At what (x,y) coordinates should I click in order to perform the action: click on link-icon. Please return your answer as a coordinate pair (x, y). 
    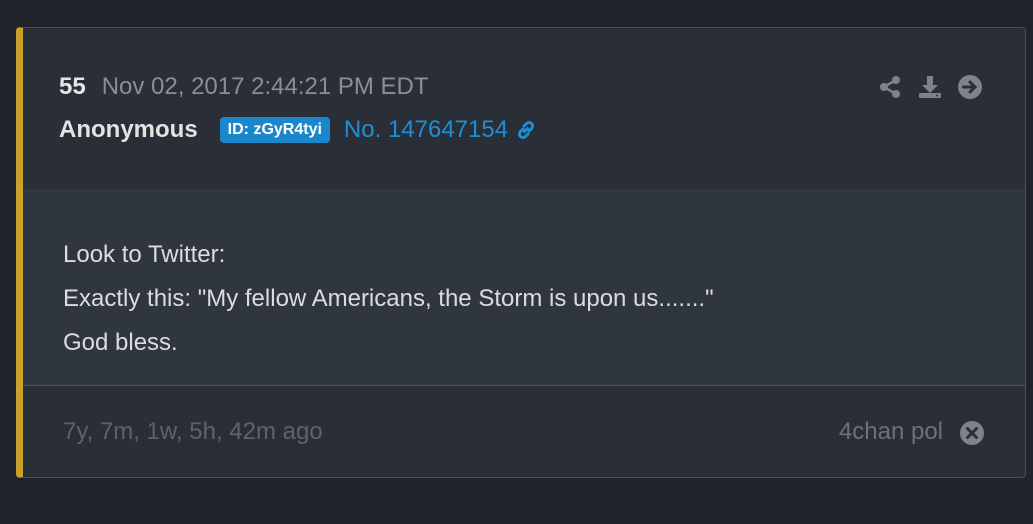
    Looking at the image, I should click on (526, 130).